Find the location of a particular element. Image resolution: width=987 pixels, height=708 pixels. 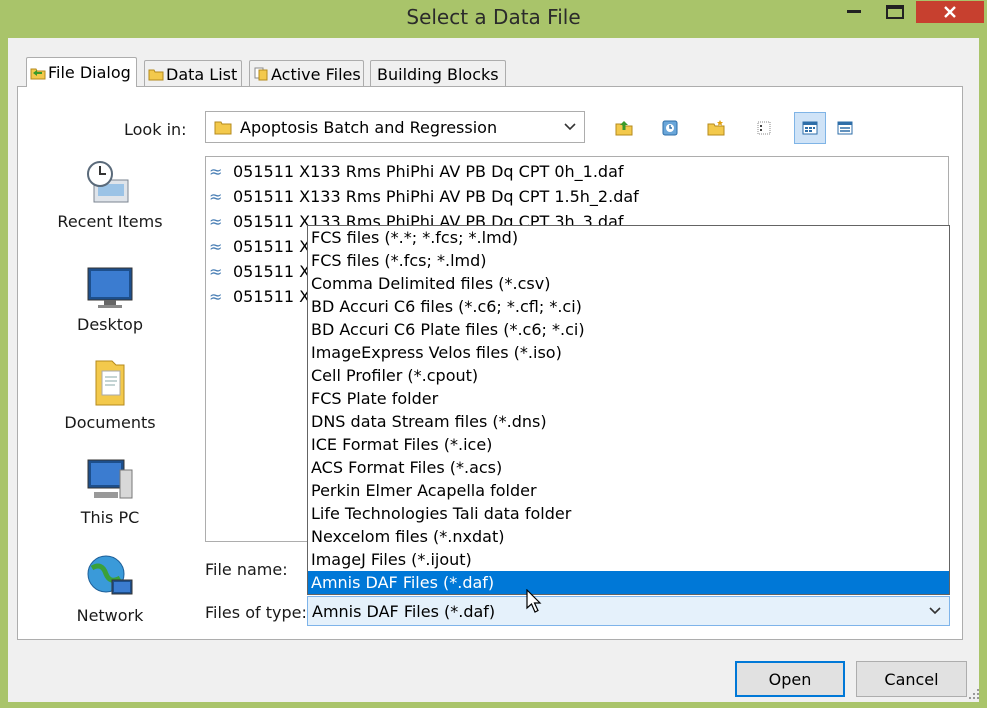

close-button is located at coordinates (950, 12).